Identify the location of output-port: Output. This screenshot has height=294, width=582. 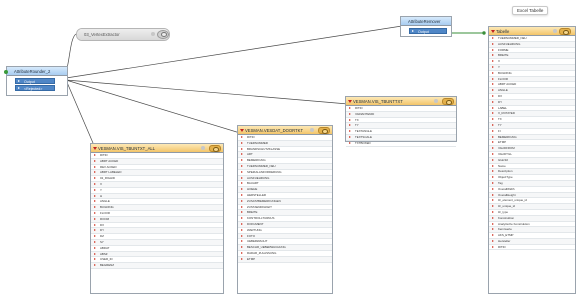
(35, 81).